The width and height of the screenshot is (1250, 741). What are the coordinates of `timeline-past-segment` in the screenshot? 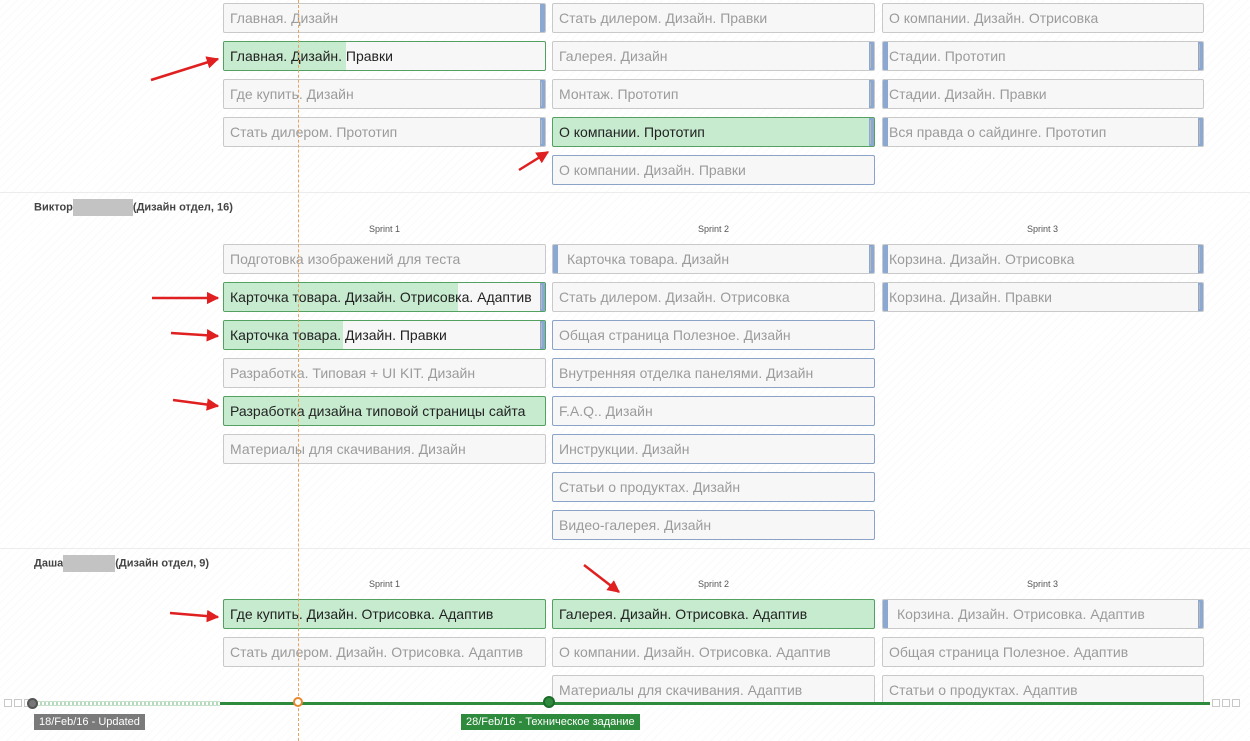 It's located at (128, 703).